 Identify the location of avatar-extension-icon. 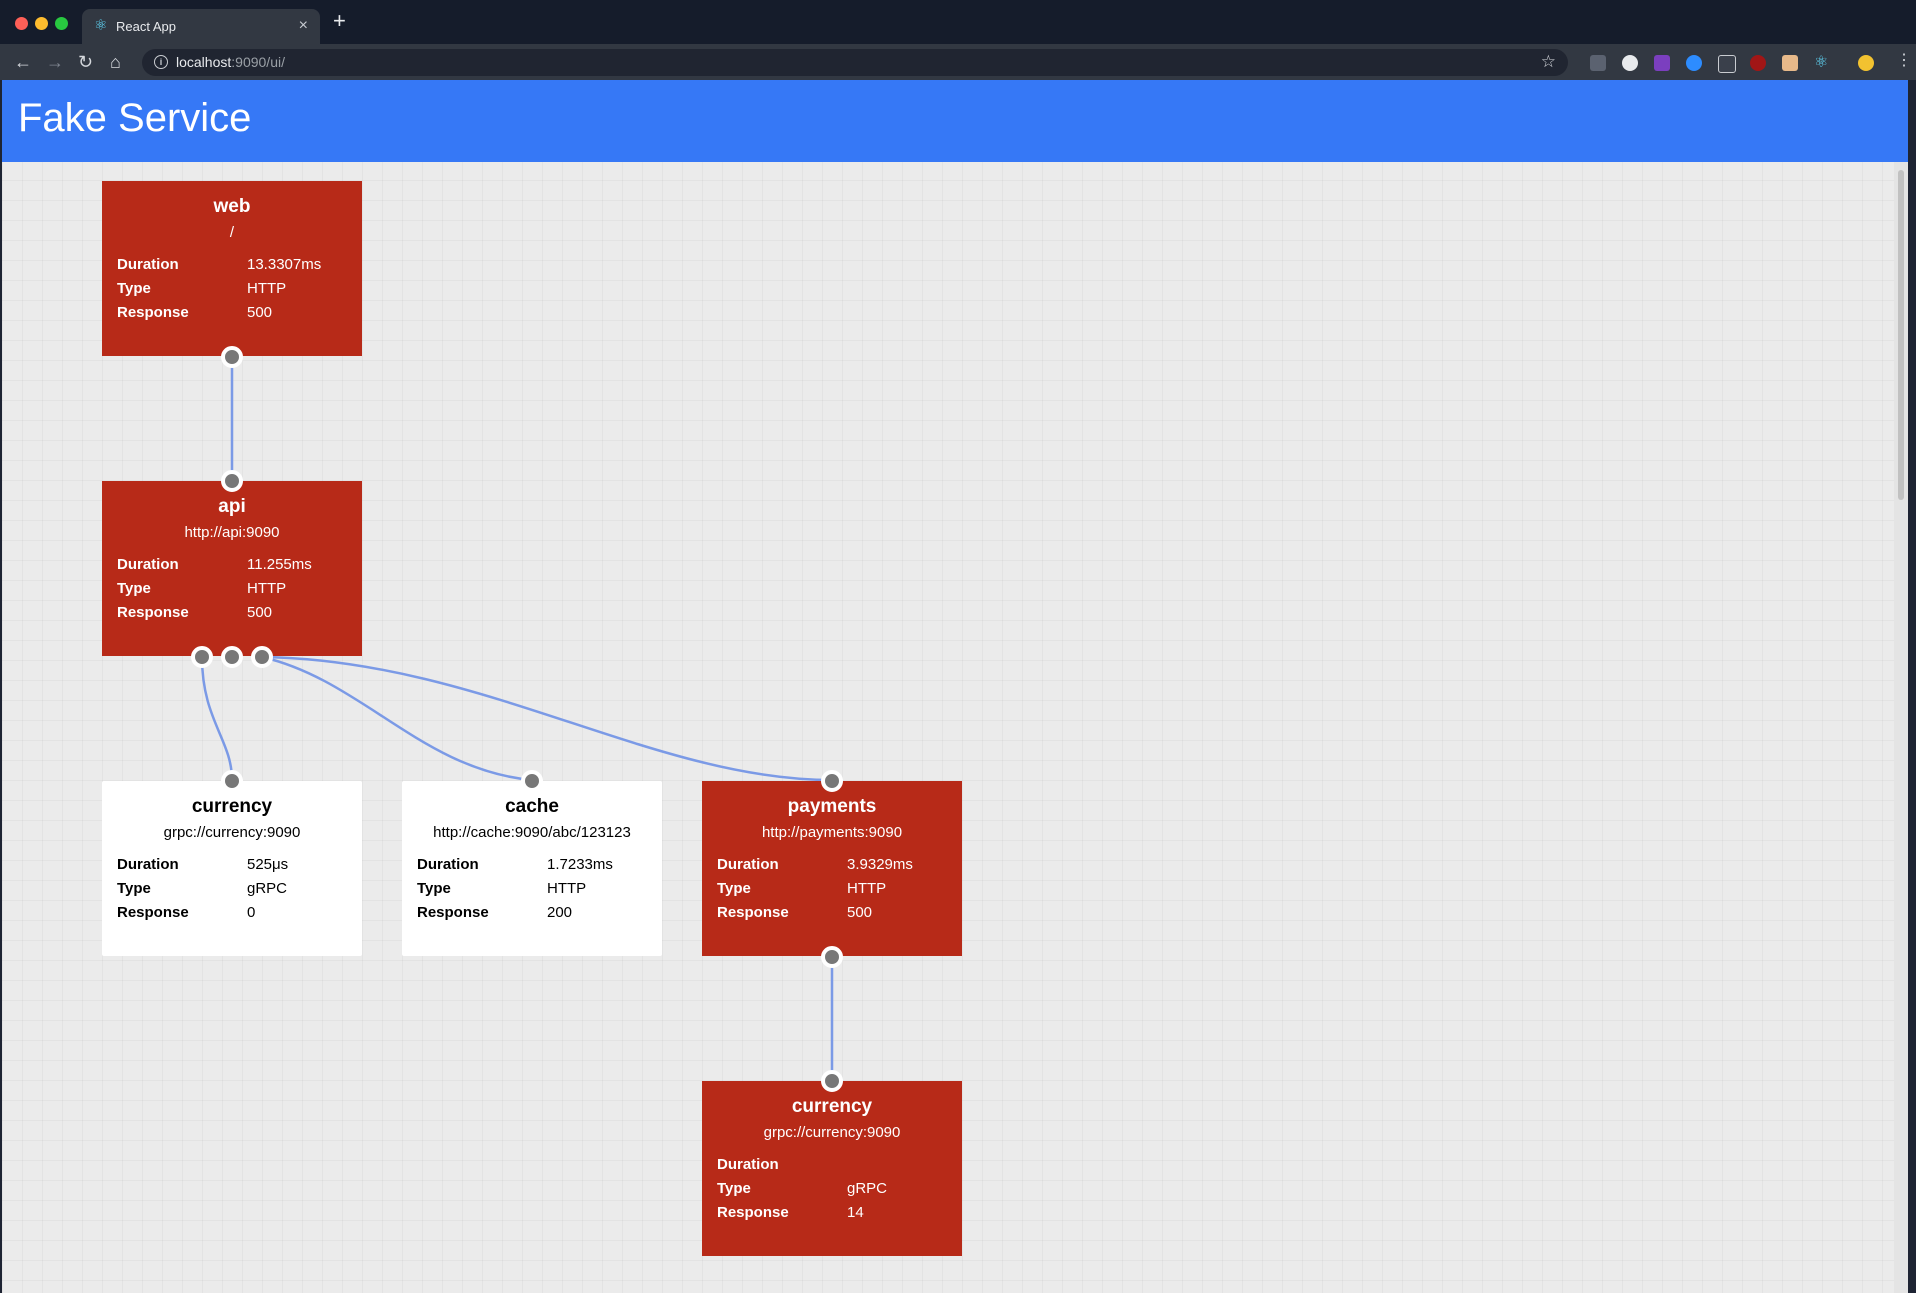
(1790, 63).